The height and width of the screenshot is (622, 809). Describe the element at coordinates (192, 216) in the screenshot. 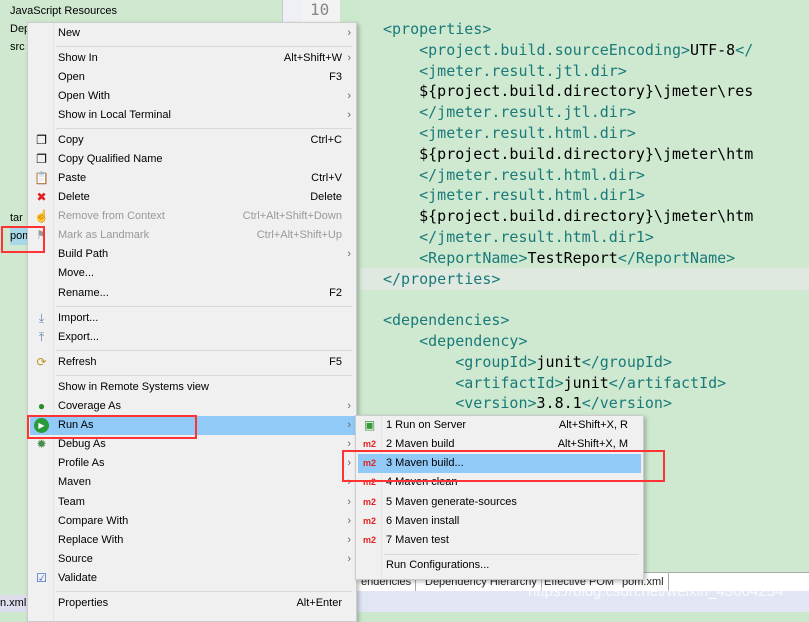

I see `menu-item-remove-from-context: ☝ Remove from Context Ctrl+Alt+Shift+Down` at that location.